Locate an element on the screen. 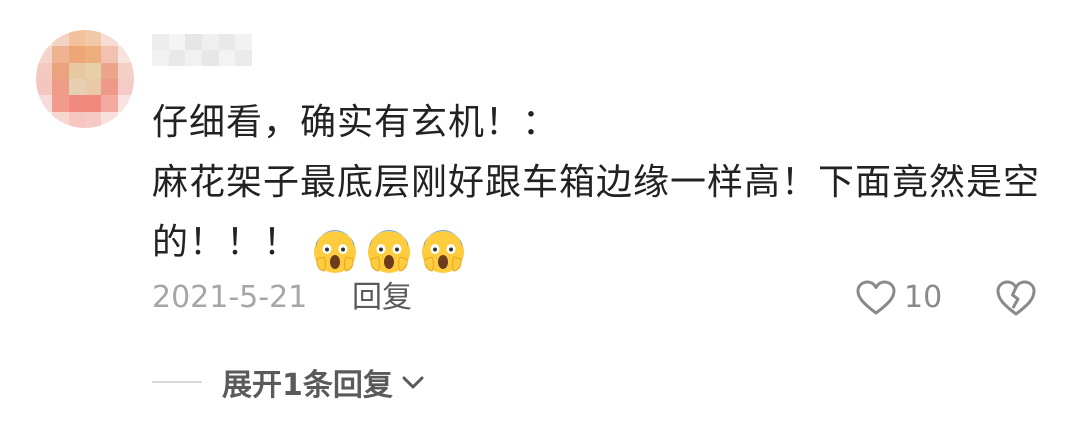 This screenshot has height=439, width=1080. comment-line-text: 的！！！ is located at coordinates (226, 242).